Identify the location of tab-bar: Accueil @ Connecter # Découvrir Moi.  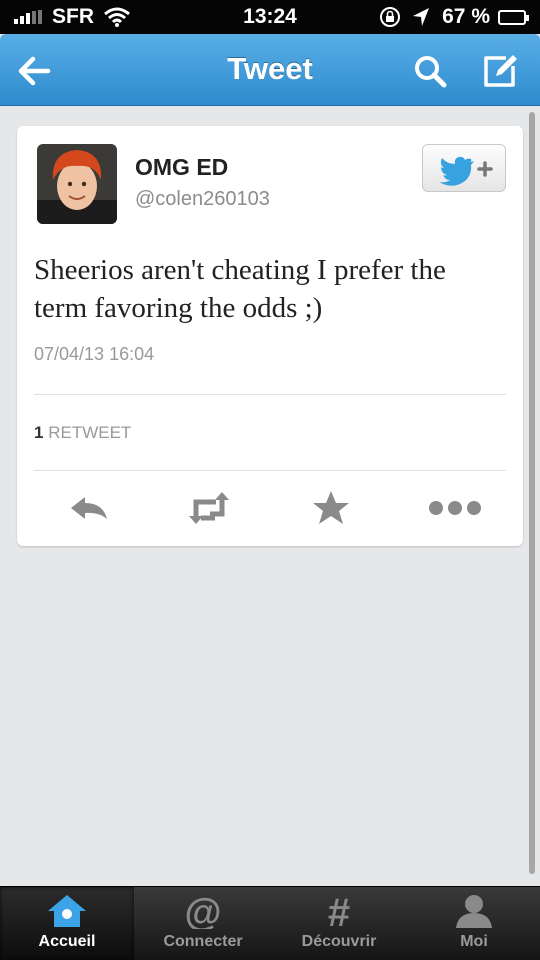
(270, 923).